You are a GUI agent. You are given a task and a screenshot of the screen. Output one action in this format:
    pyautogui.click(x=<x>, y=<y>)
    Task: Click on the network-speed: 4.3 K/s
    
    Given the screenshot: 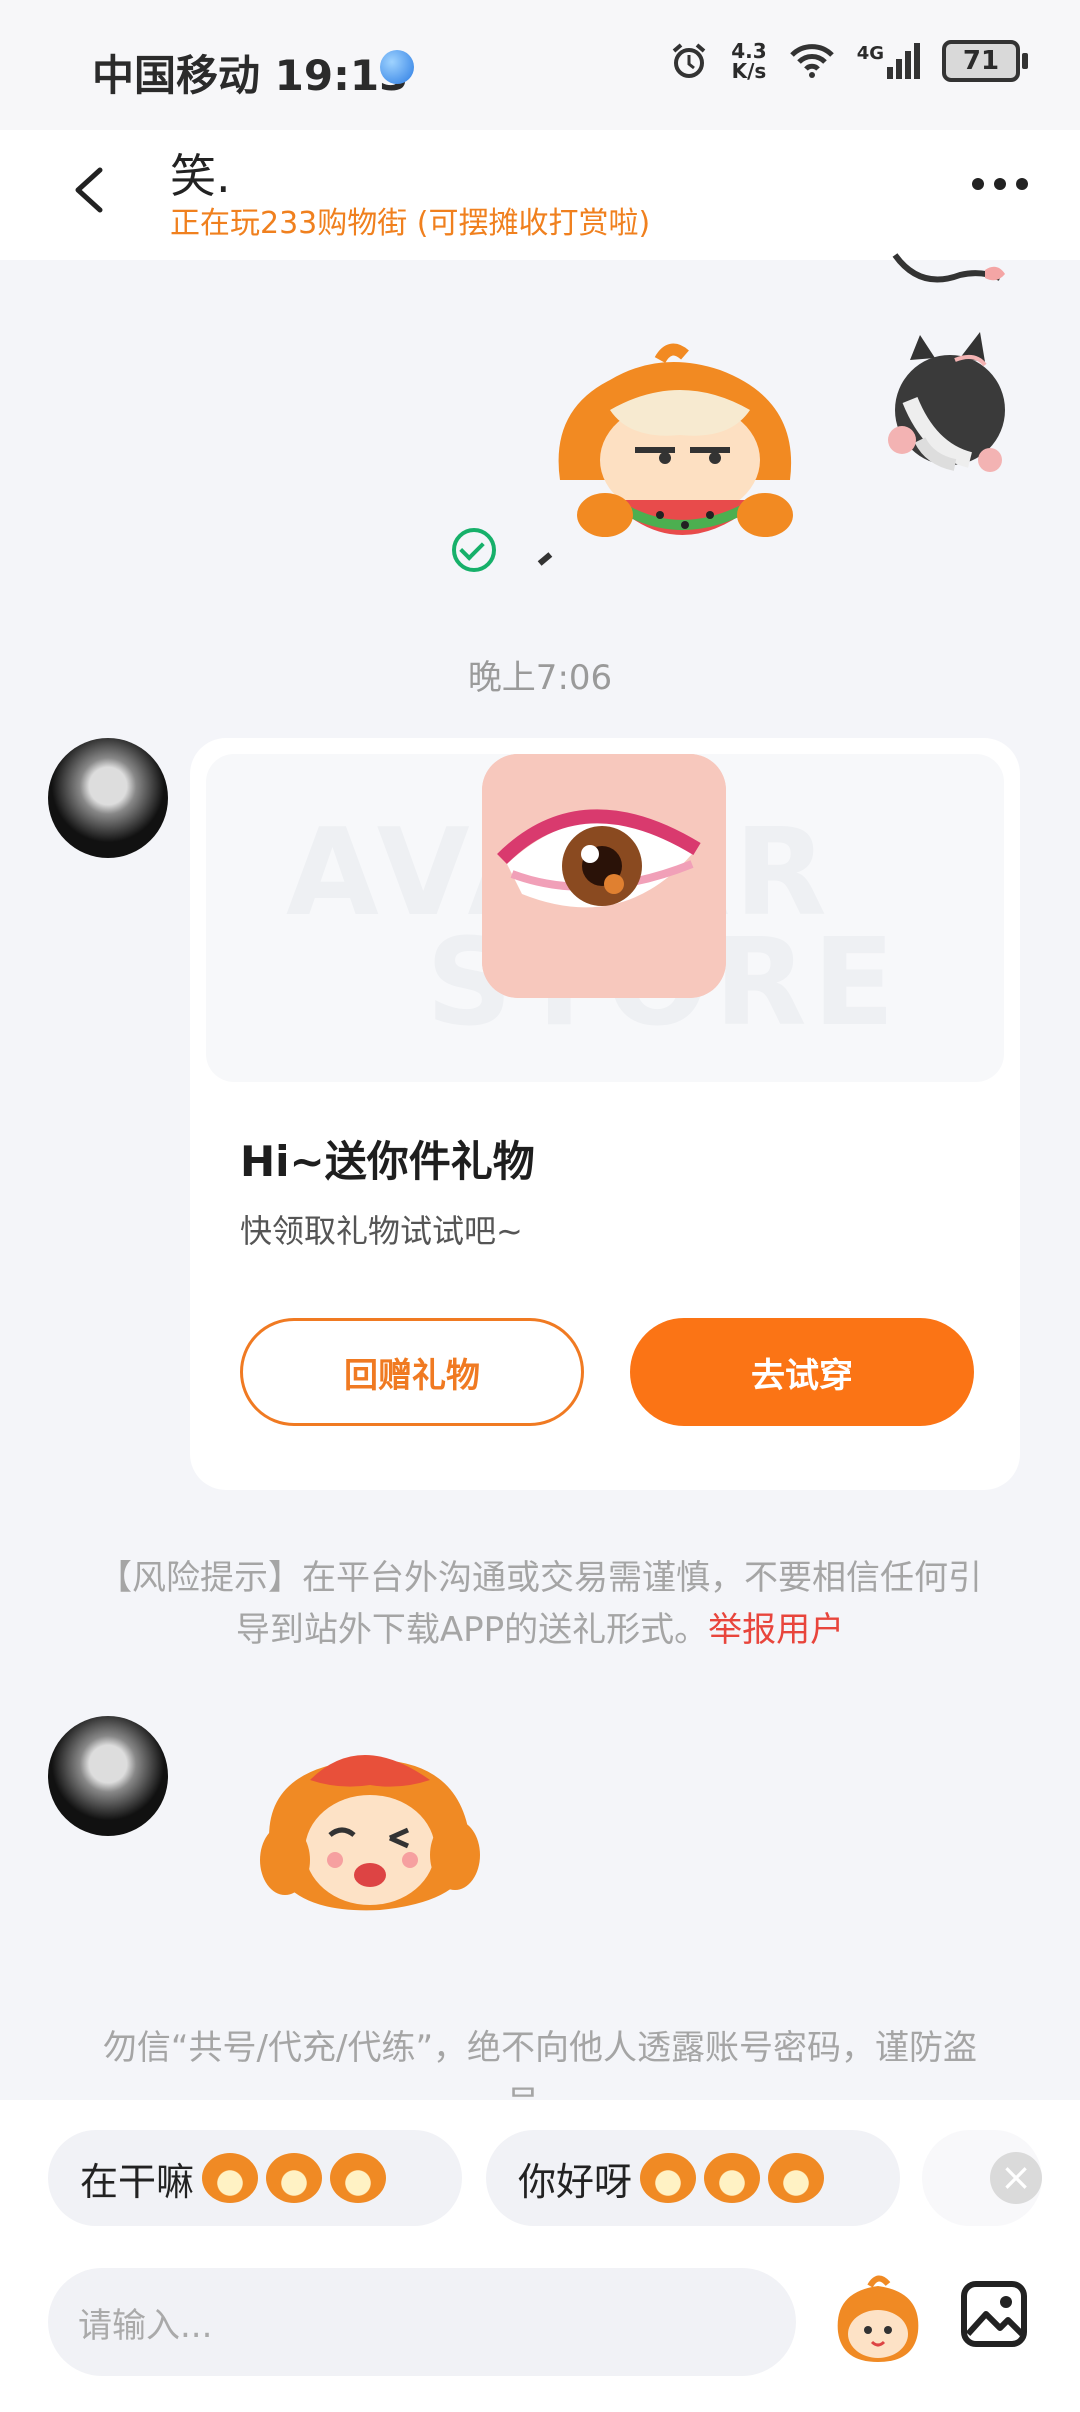 What is the action you would take?
    pyautogui.click(x=748, y=61)
    